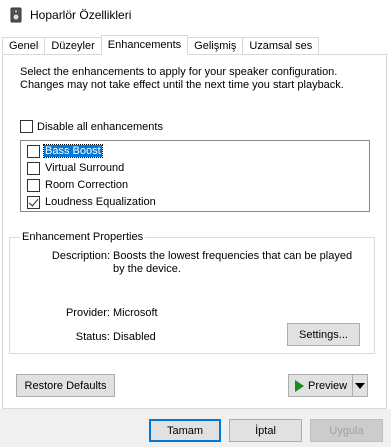  Describe the element at coordinates (16, 15) in the screenshot. I see `speaker-icon` at that location.